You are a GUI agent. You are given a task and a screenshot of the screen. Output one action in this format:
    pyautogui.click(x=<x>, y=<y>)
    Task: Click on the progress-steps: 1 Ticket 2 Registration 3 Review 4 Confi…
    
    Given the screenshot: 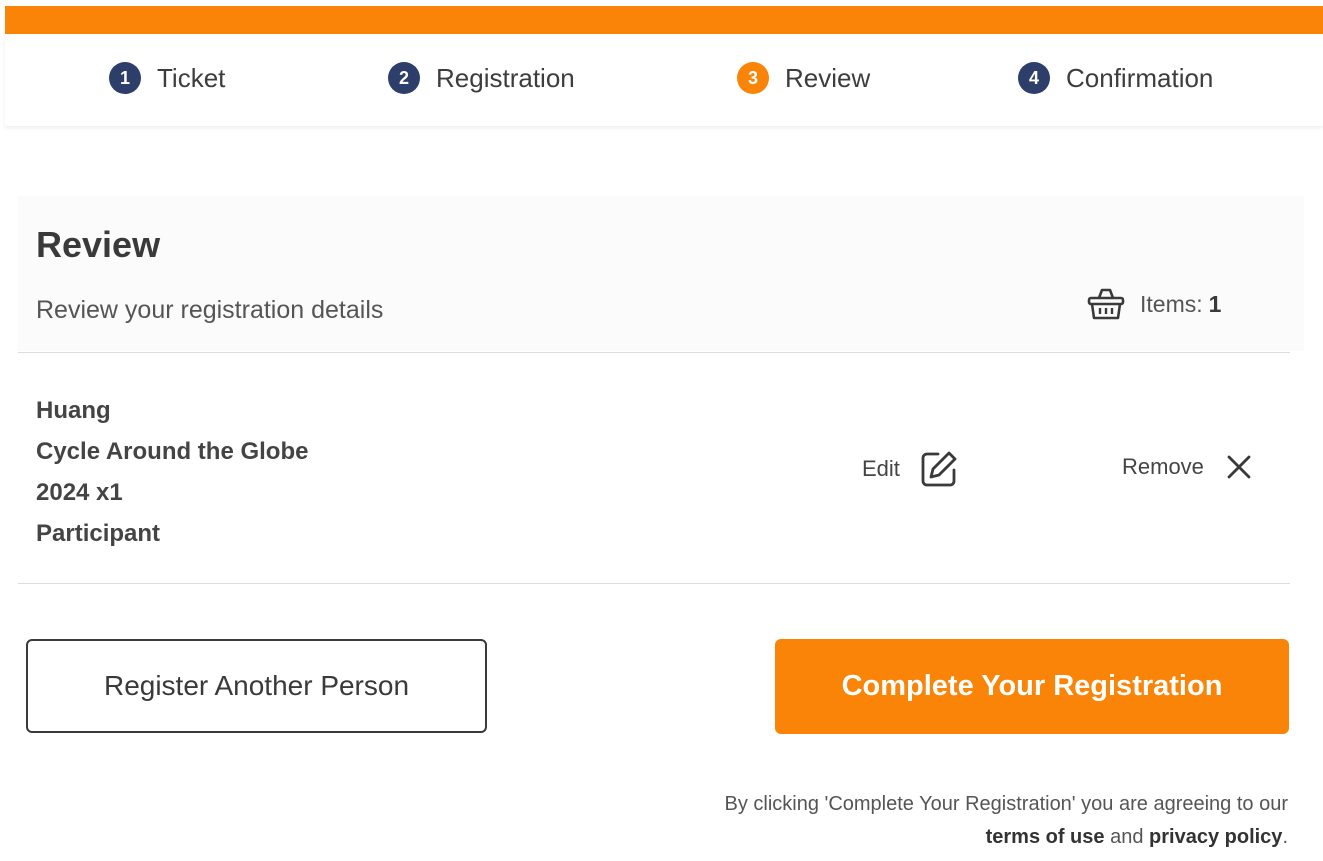 What is the action you would take?
    pyautogui.click(x=664, y=80)
    